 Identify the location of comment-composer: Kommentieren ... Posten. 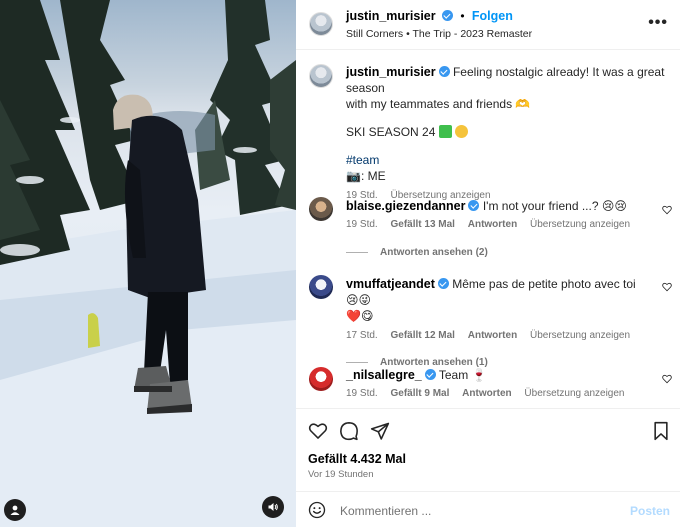
(488, 509).